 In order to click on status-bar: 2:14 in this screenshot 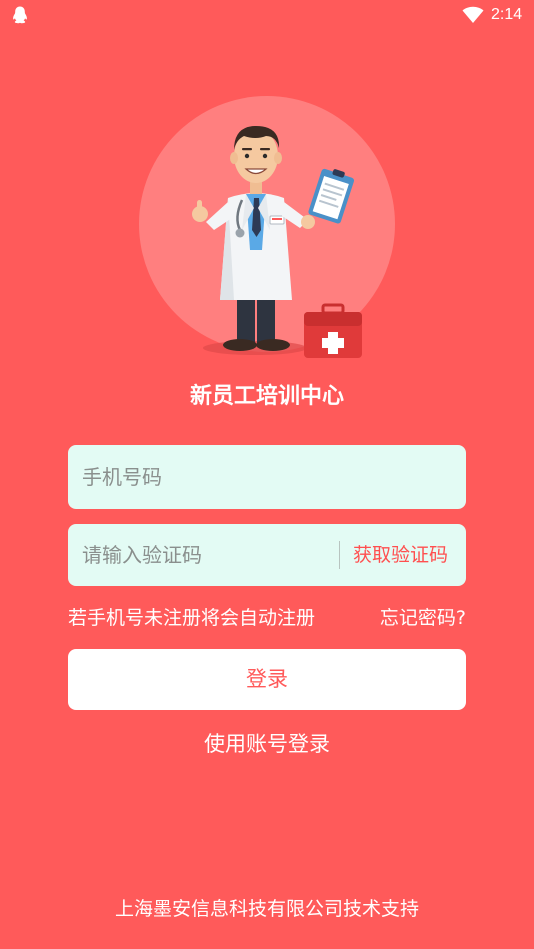, I will do `click(267, 15)`.